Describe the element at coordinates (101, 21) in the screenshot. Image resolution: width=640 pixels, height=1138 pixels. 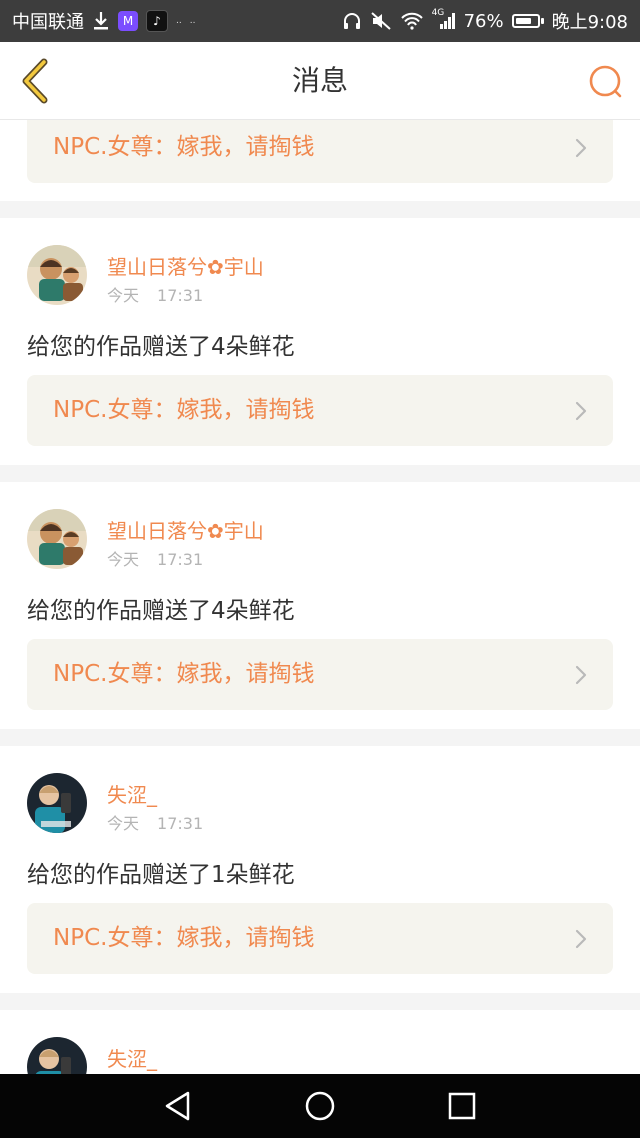
I see `download-icon` at that location.